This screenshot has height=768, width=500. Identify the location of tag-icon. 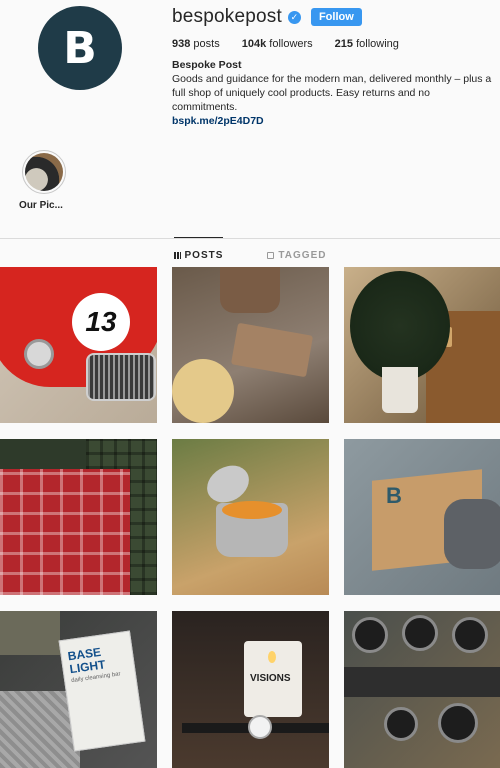
(271, 255).